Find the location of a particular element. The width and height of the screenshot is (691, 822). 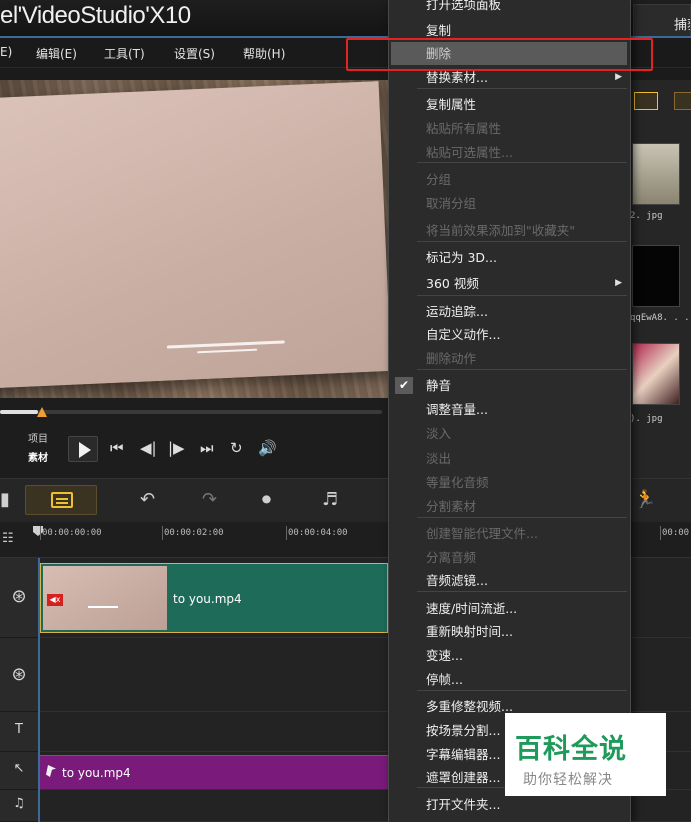

ruler-tick-label: 00:00:02:00 is located at coordinates (194, 533).